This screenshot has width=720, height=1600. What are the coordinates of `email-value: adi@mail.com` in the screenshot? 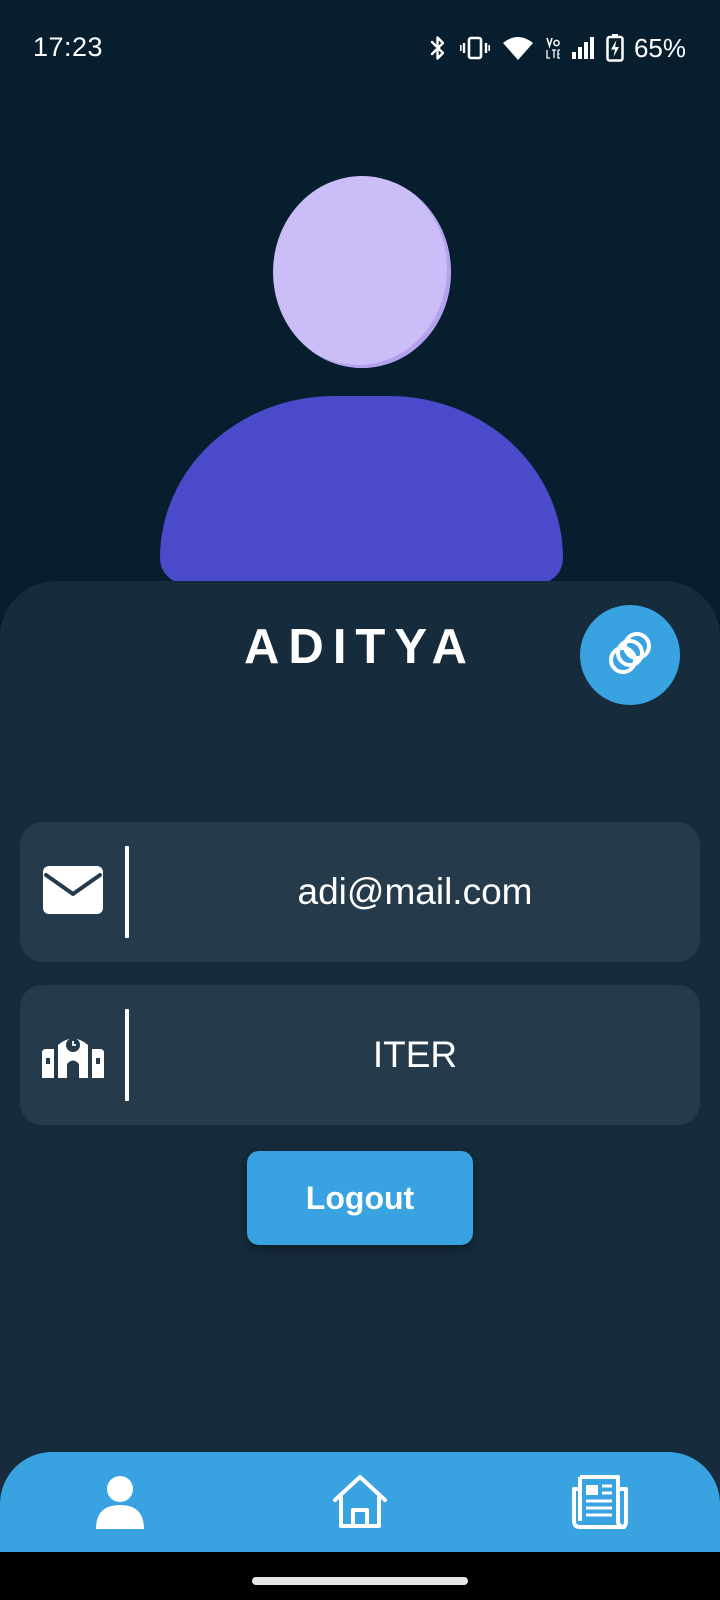 It's located at (415, 891).